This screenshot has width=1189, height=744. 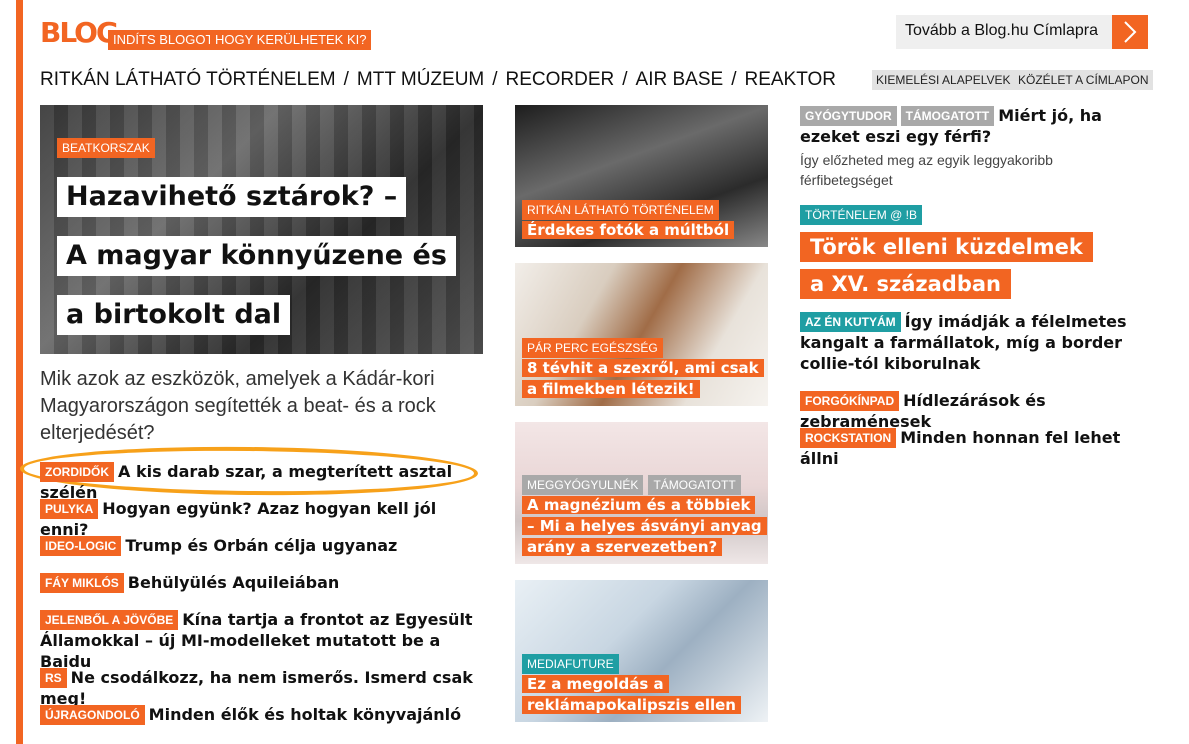 I want to click on story-tag: TÖRTÉNELEM @ !B, so click(x=861, y=215).